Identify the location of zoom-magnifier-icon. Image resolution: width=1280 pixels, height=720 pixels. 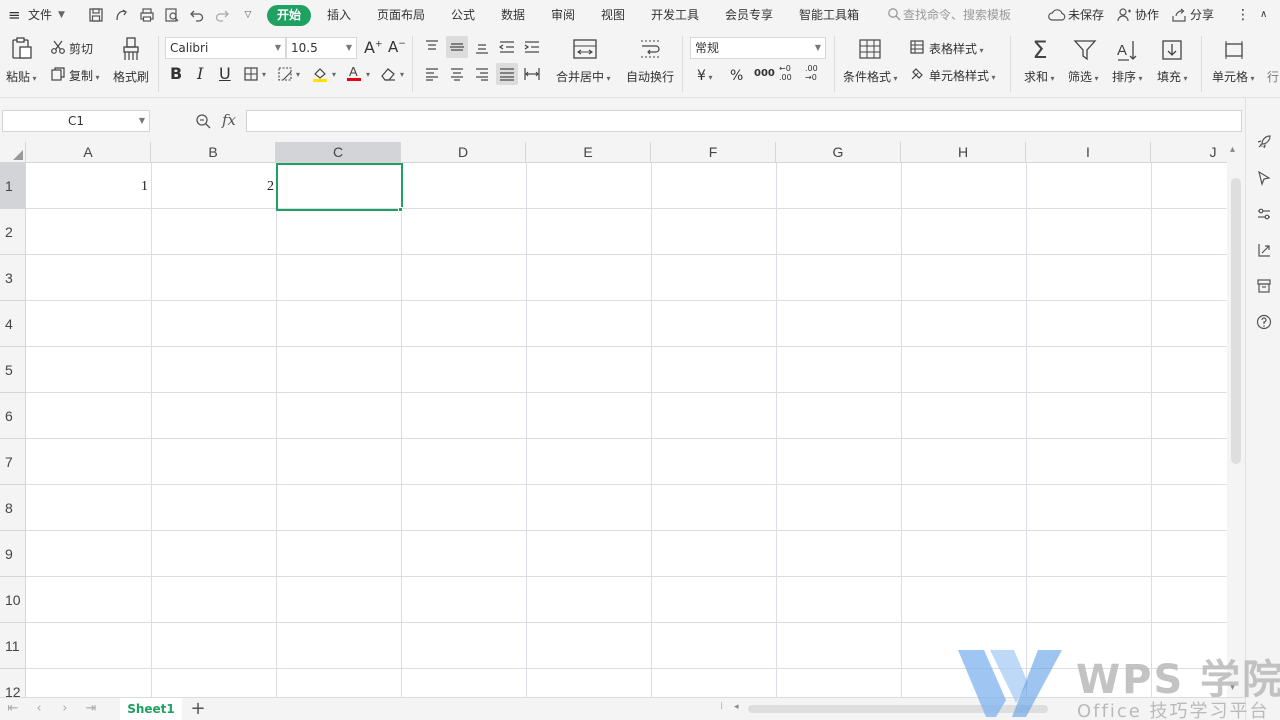
(203, 121).